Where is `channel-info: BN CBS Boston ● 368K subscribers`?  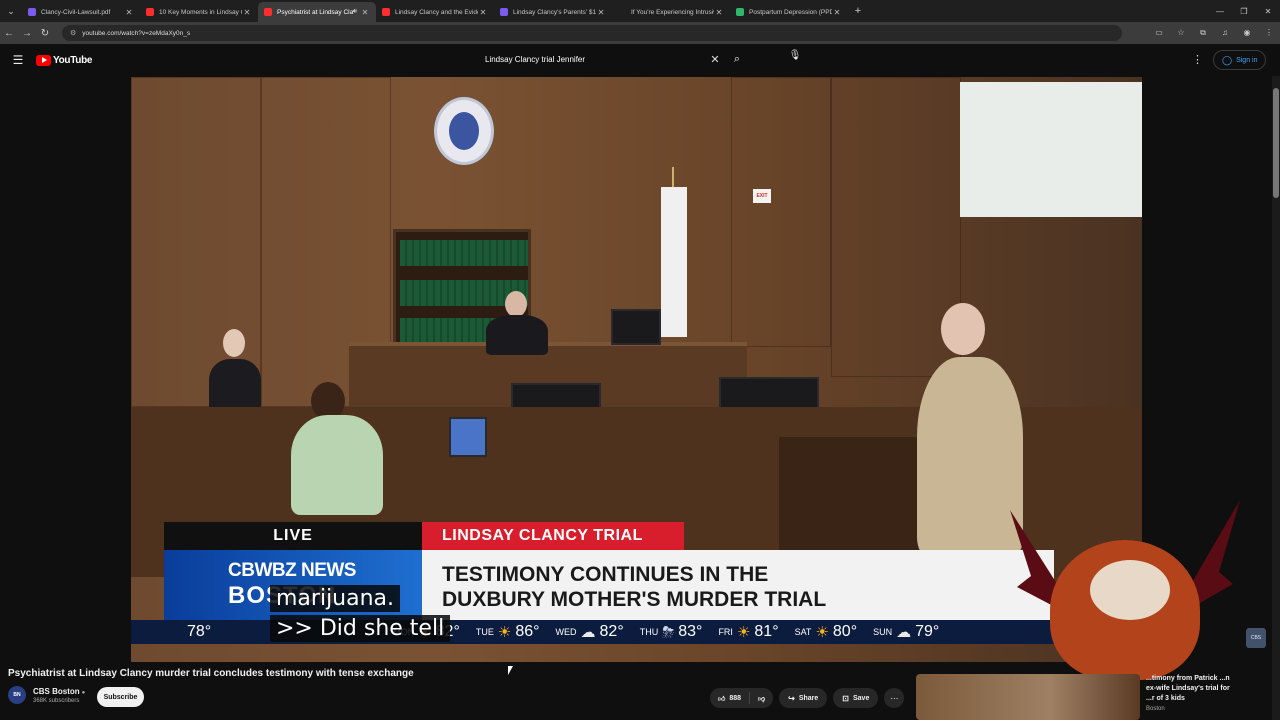 channel-info: BN CBS Boston ● 368K subscribers is located at coordinates (46, 695).